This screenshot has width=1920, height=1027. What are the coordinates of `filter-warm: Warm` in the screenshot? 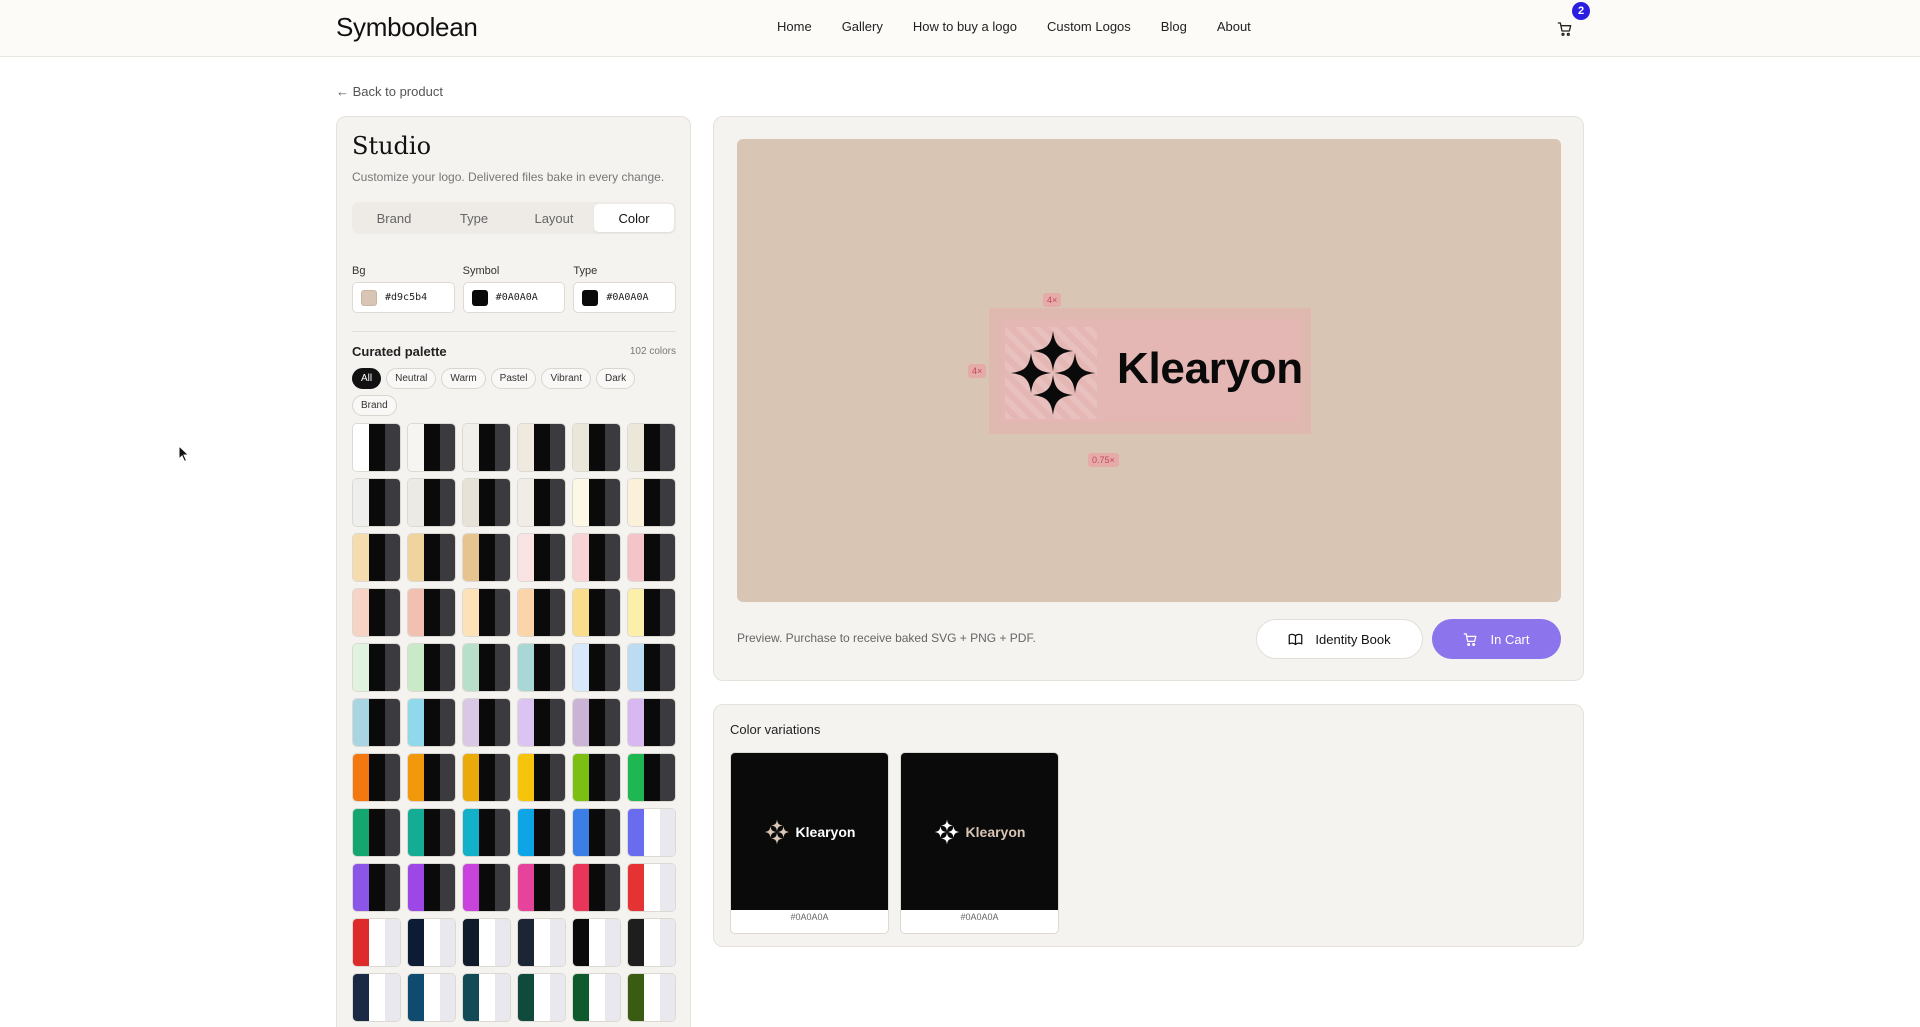 It's located at (463, 378).